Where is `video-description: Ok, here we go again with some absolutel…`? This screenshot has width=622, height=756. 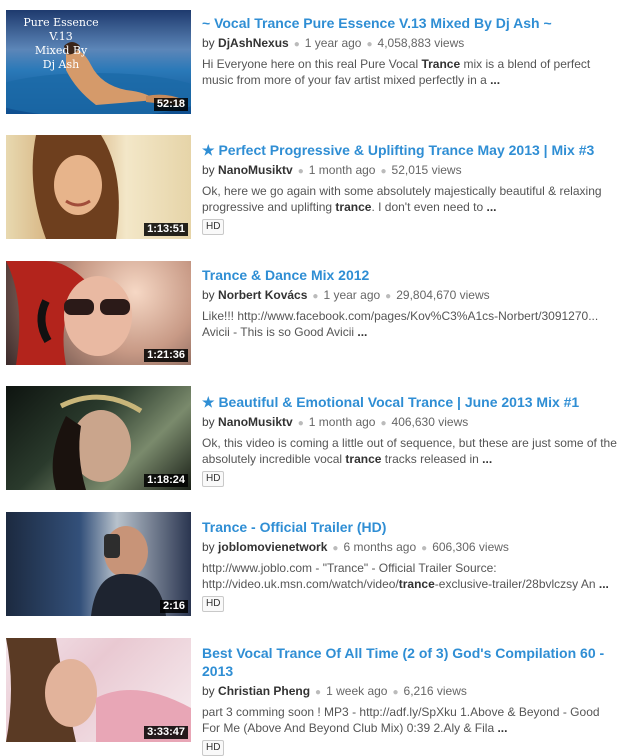 video-description: Ok, here we go again with some absolutel… is located at coordinates (410, 199).